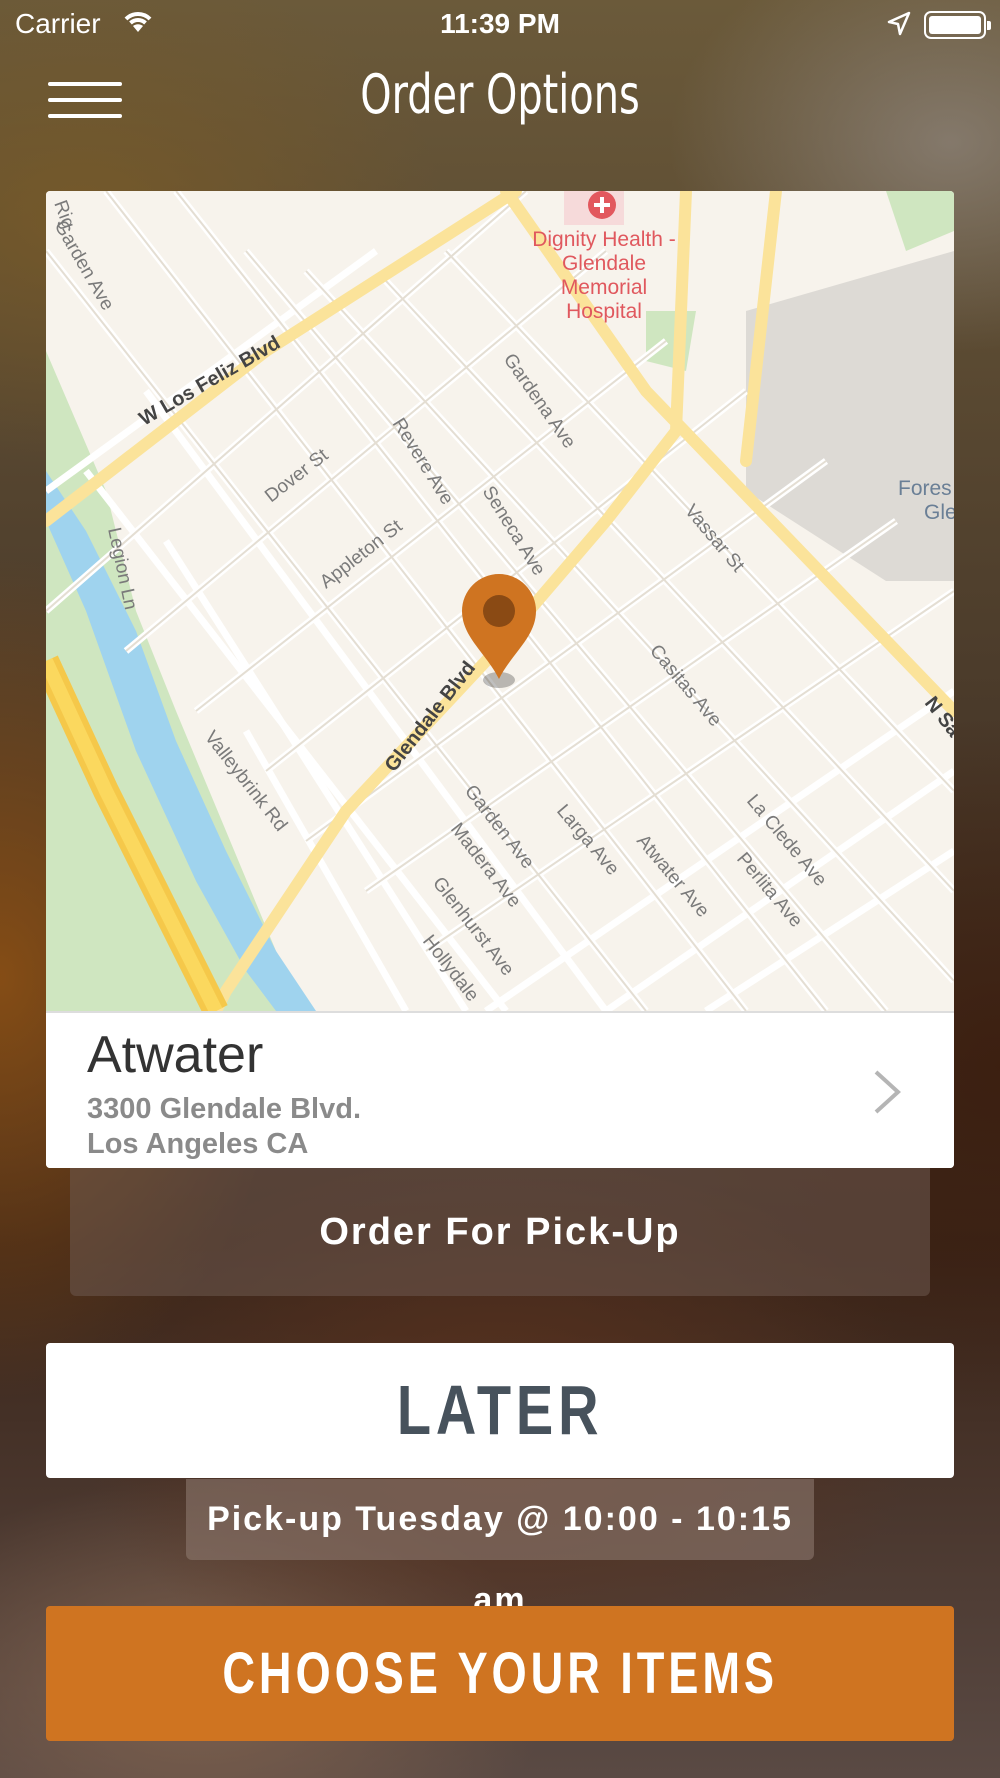 Image resolution: width=1000 pixels, height=1778 pixels. Describe the element at coordinates (297, 475) in the screenshot. I see `map-label-dover: Dover St` at that location.